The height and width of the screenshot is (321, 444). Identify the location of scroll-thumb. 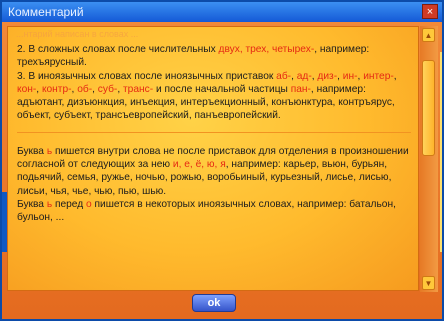
(428, 108).